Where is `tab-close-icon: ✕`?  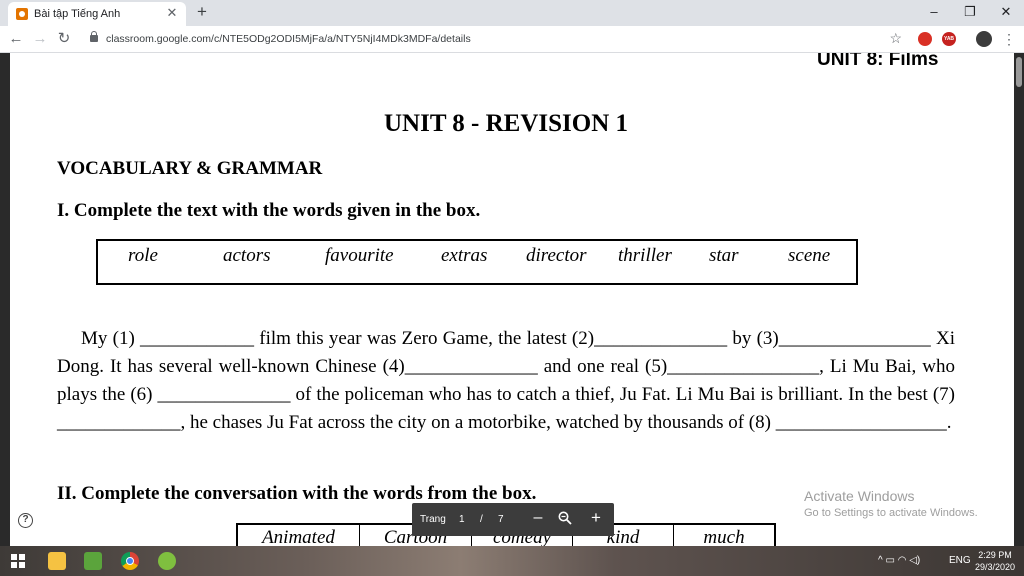
tab-close-icon: ✕ is located at coordinates (172, 13).